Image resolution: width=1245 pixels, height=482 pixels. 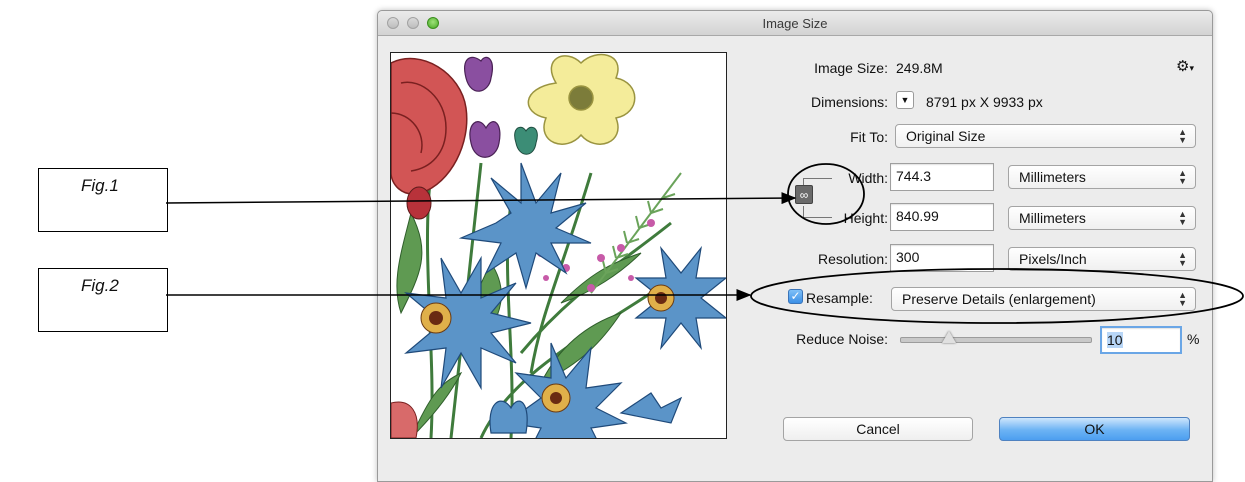 I want to click on resolution-label: Resolution:, so click(x=852, y=259).